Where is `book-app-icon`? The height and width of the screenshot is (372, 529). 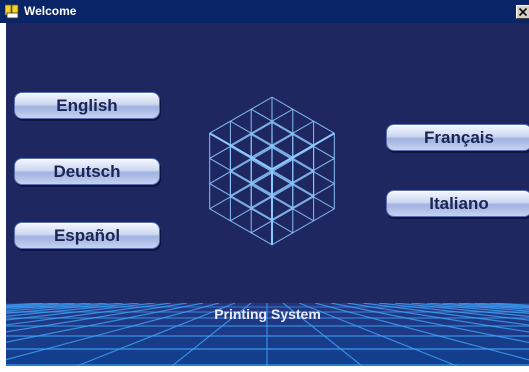
book-app-icon is located at coordinates (12, 11).